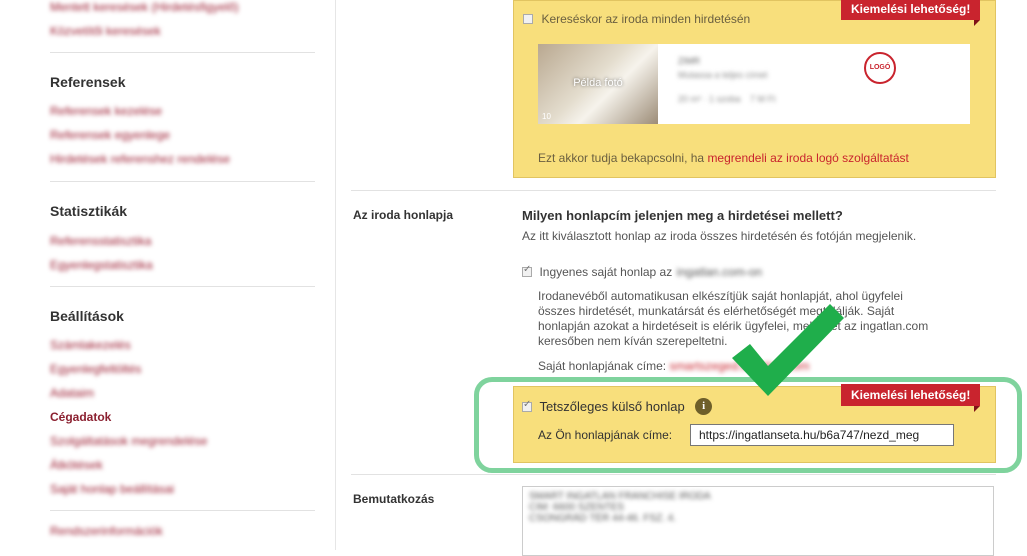  I want to click on logo-placeholder-icon: LOGÓ, so click(880, 68).